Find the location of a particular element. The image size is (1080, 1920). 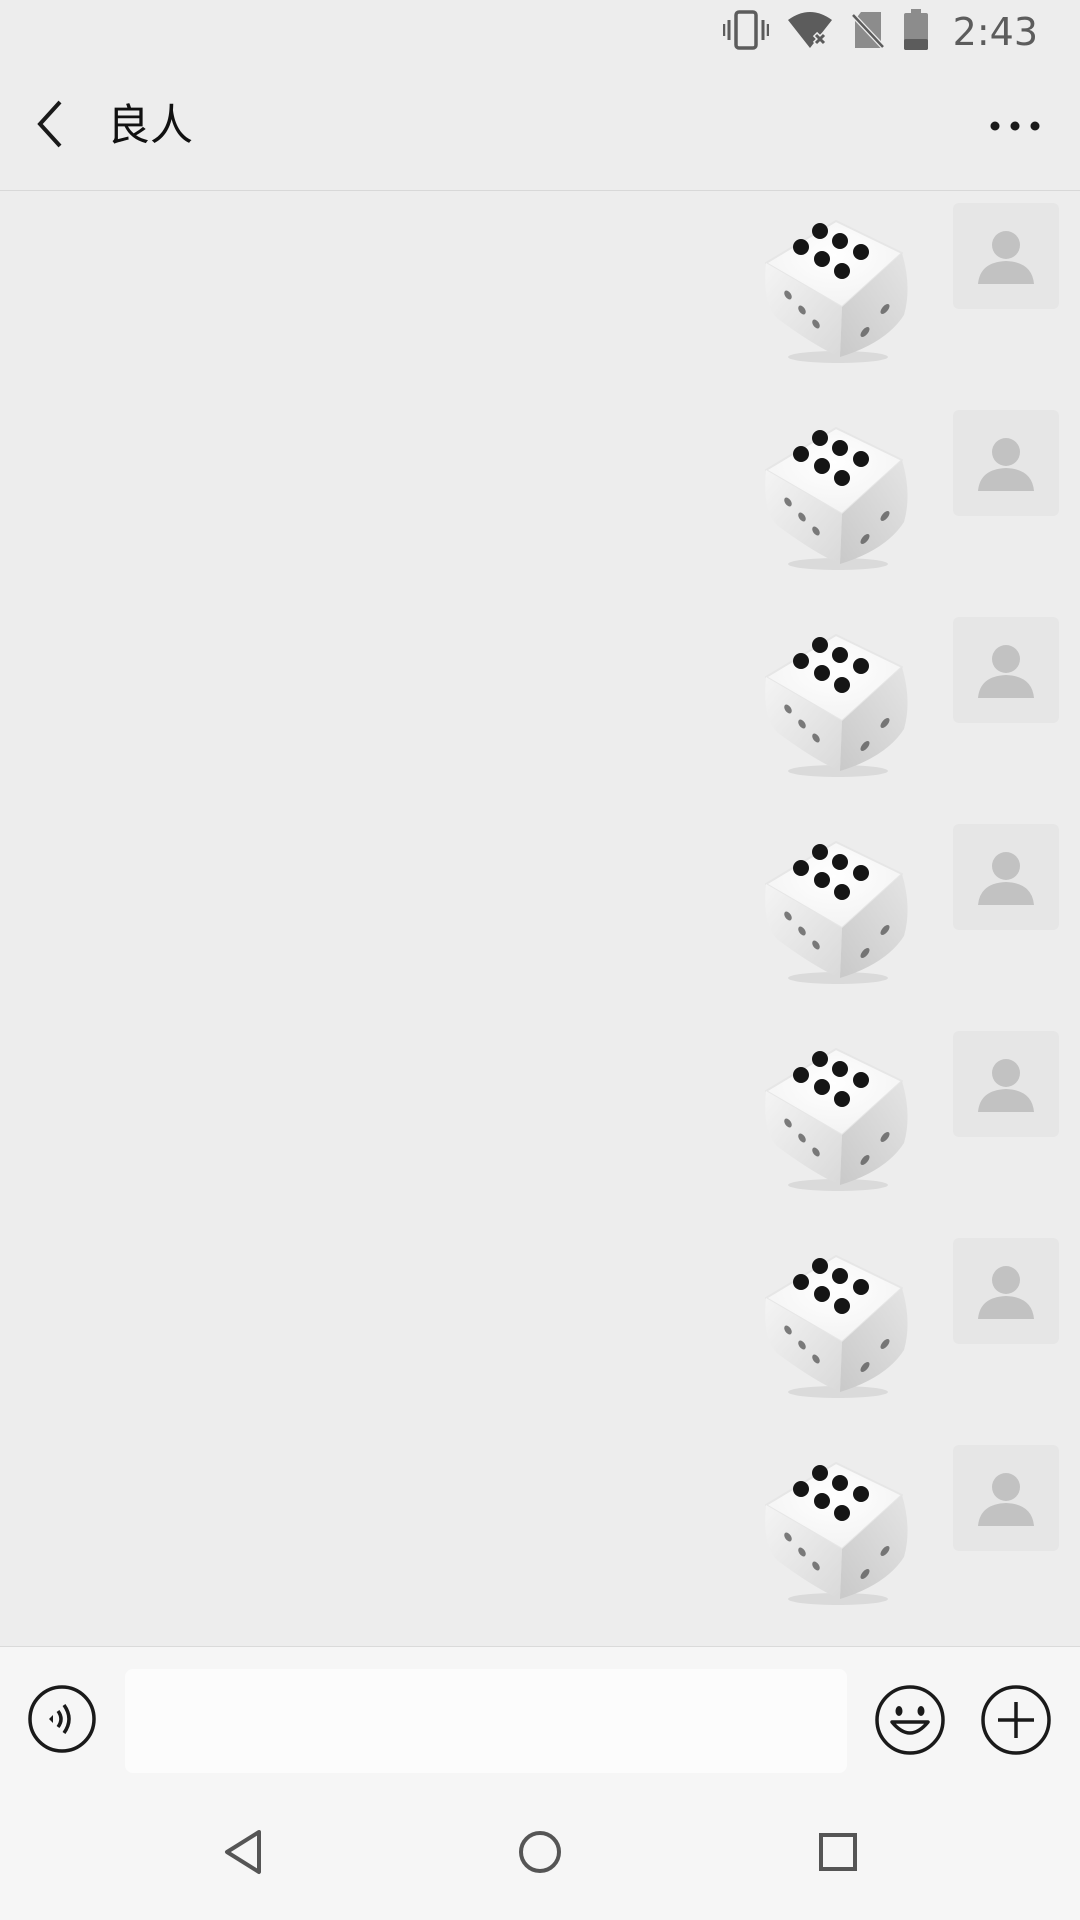

more-options-button is located at coordinates (1015, 126).